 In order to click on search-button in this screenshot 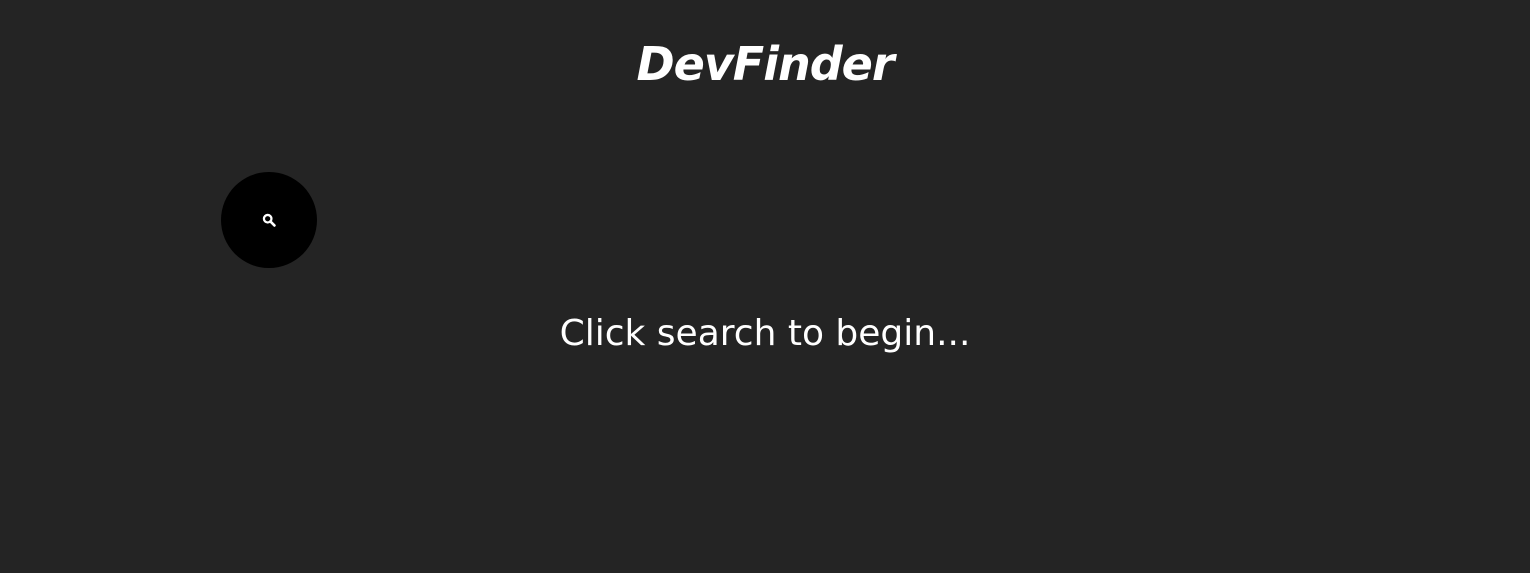, I will do `click(269, 220)`.